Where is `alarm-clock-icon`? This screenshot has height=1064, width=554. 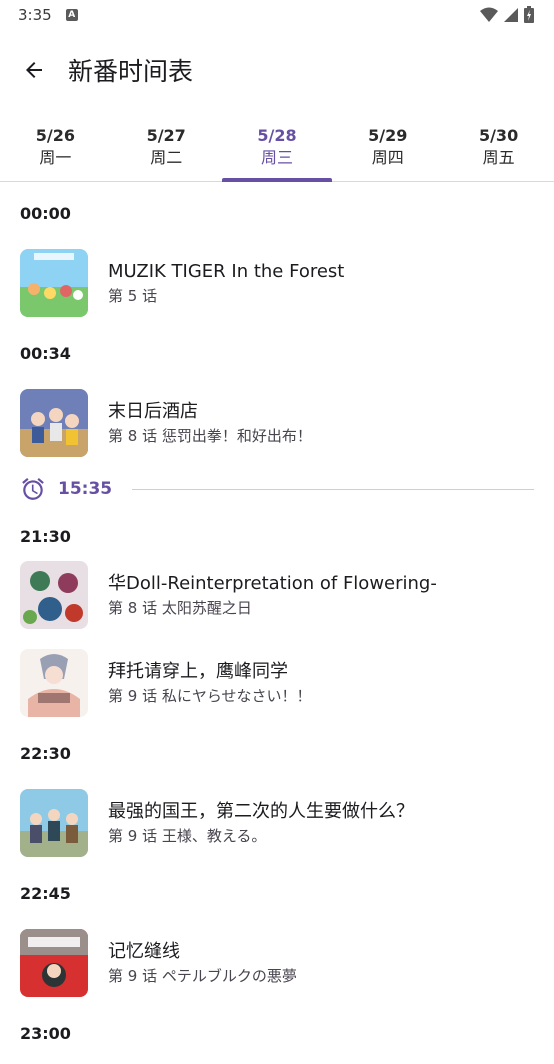 alarm-clock-icon is located at coordinates (33, 489).